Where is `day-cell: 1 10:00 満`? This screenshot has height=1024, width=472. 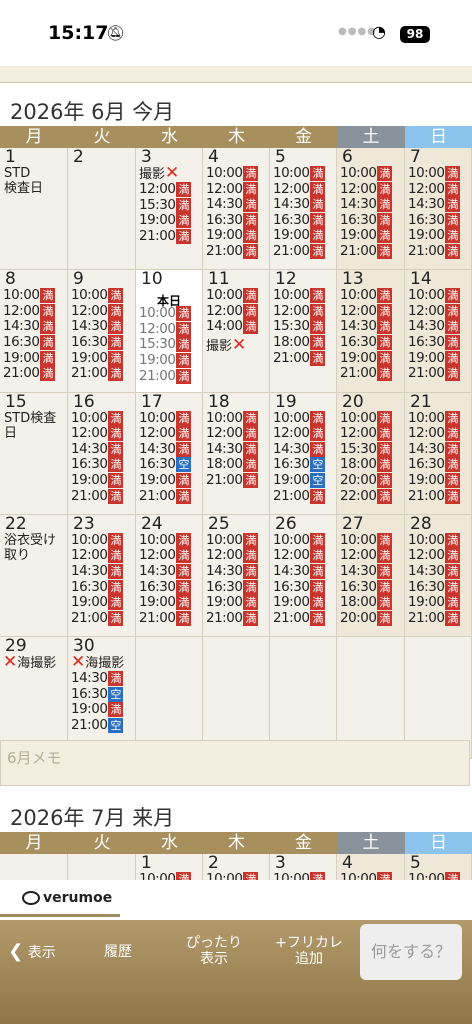 day-cell: 1 10:00 満 is located at coordinates (169, 867).